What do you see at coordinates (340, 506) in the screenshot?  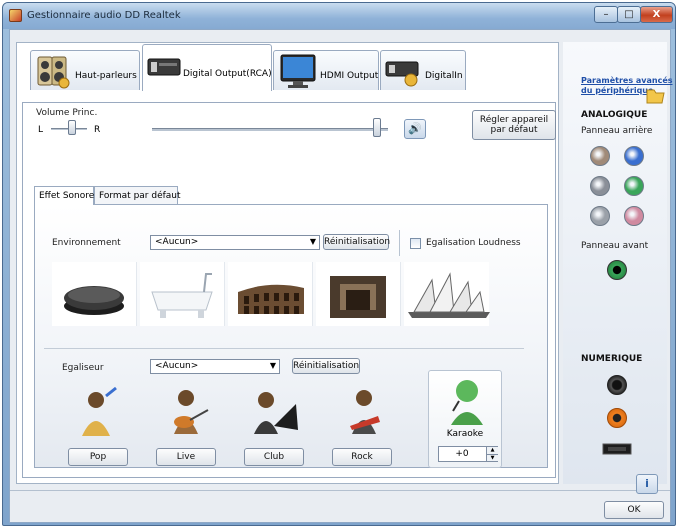 I see `bottom-bar` at bounding box center [340, 506].